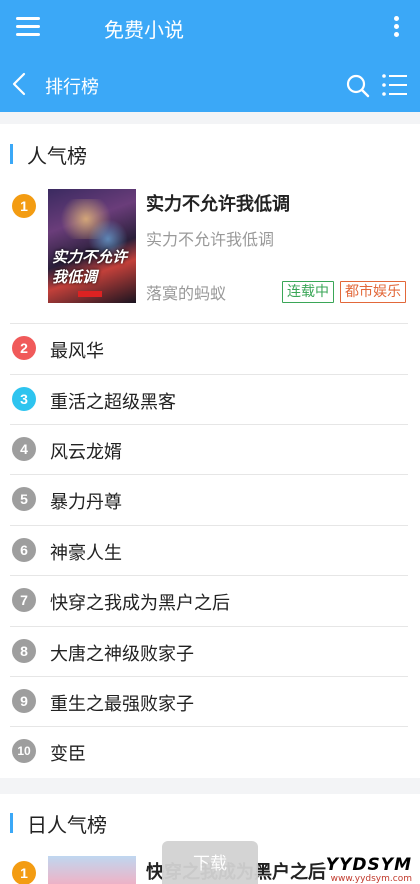  Describe the element at coordinates (209, 701) in the screenshot. I see `list-item: 9 重生之最强败家子` at that location.